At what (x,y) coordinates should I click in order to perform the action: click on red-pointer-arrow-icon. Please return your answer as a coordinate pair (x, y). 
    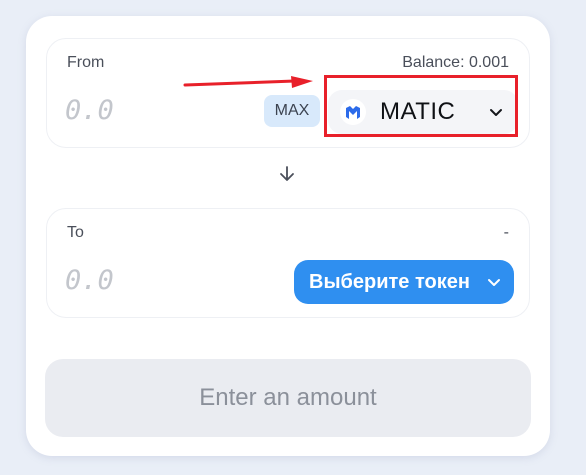
    Looking at the image, I should click on (249, 86).